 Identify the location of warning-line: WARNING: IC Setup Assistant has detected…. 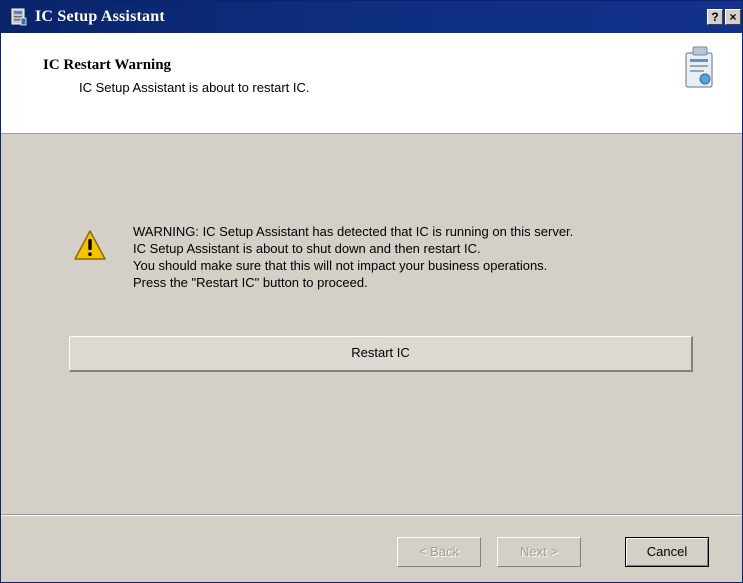
(353, 231).